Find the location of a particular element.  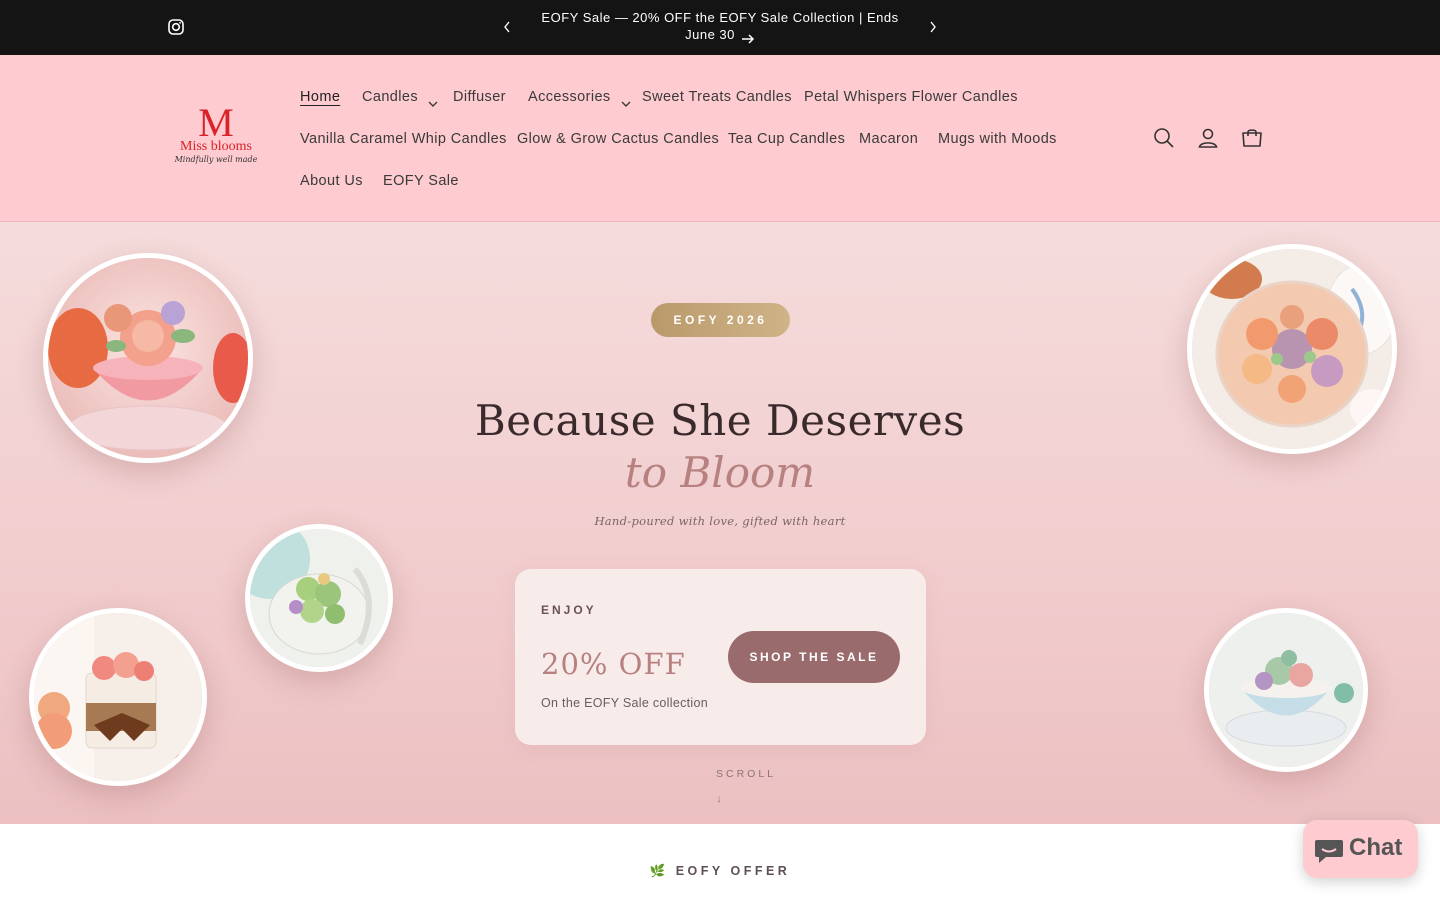

announcement-prev-button is located at coordinates (507, 27).